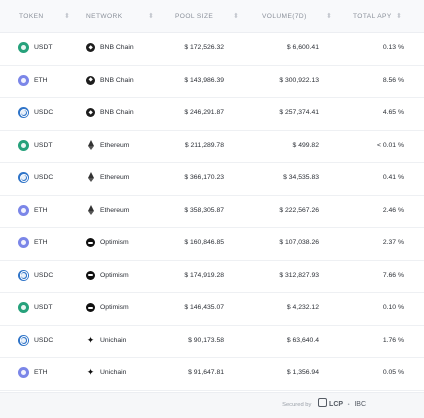 The width and height of the screenshot is (424, 418). Describe the element at coordinates (393, 112) in the screenshot. I see `apy-value: 4.65 %` at that location.